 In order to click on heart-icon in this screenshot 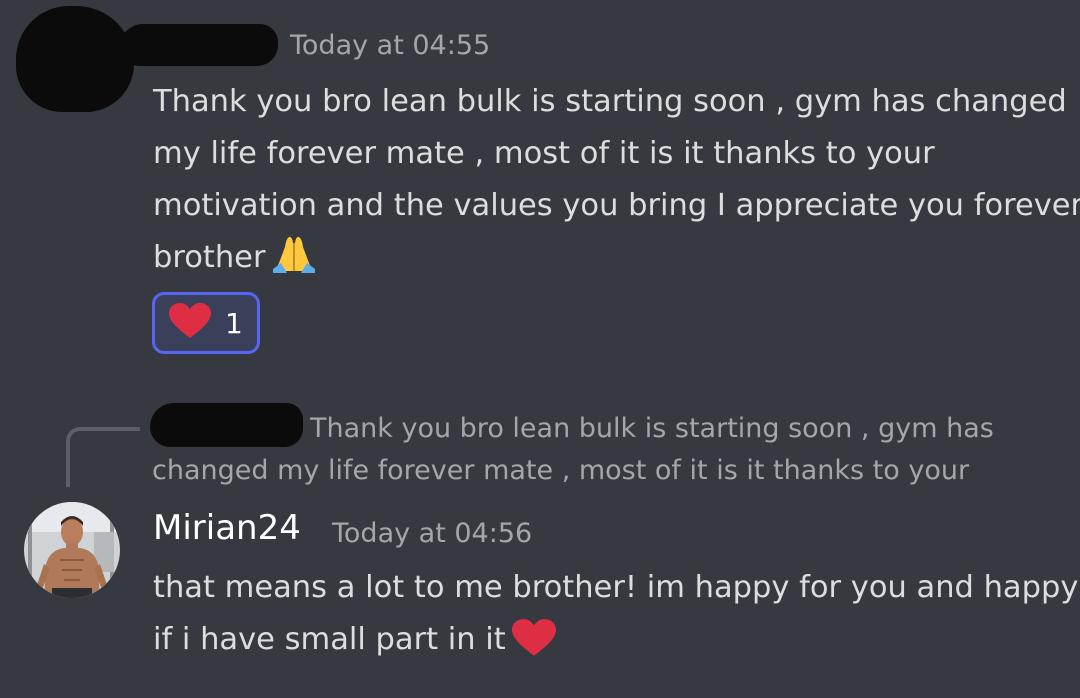, I will do `click(190, 323)`.